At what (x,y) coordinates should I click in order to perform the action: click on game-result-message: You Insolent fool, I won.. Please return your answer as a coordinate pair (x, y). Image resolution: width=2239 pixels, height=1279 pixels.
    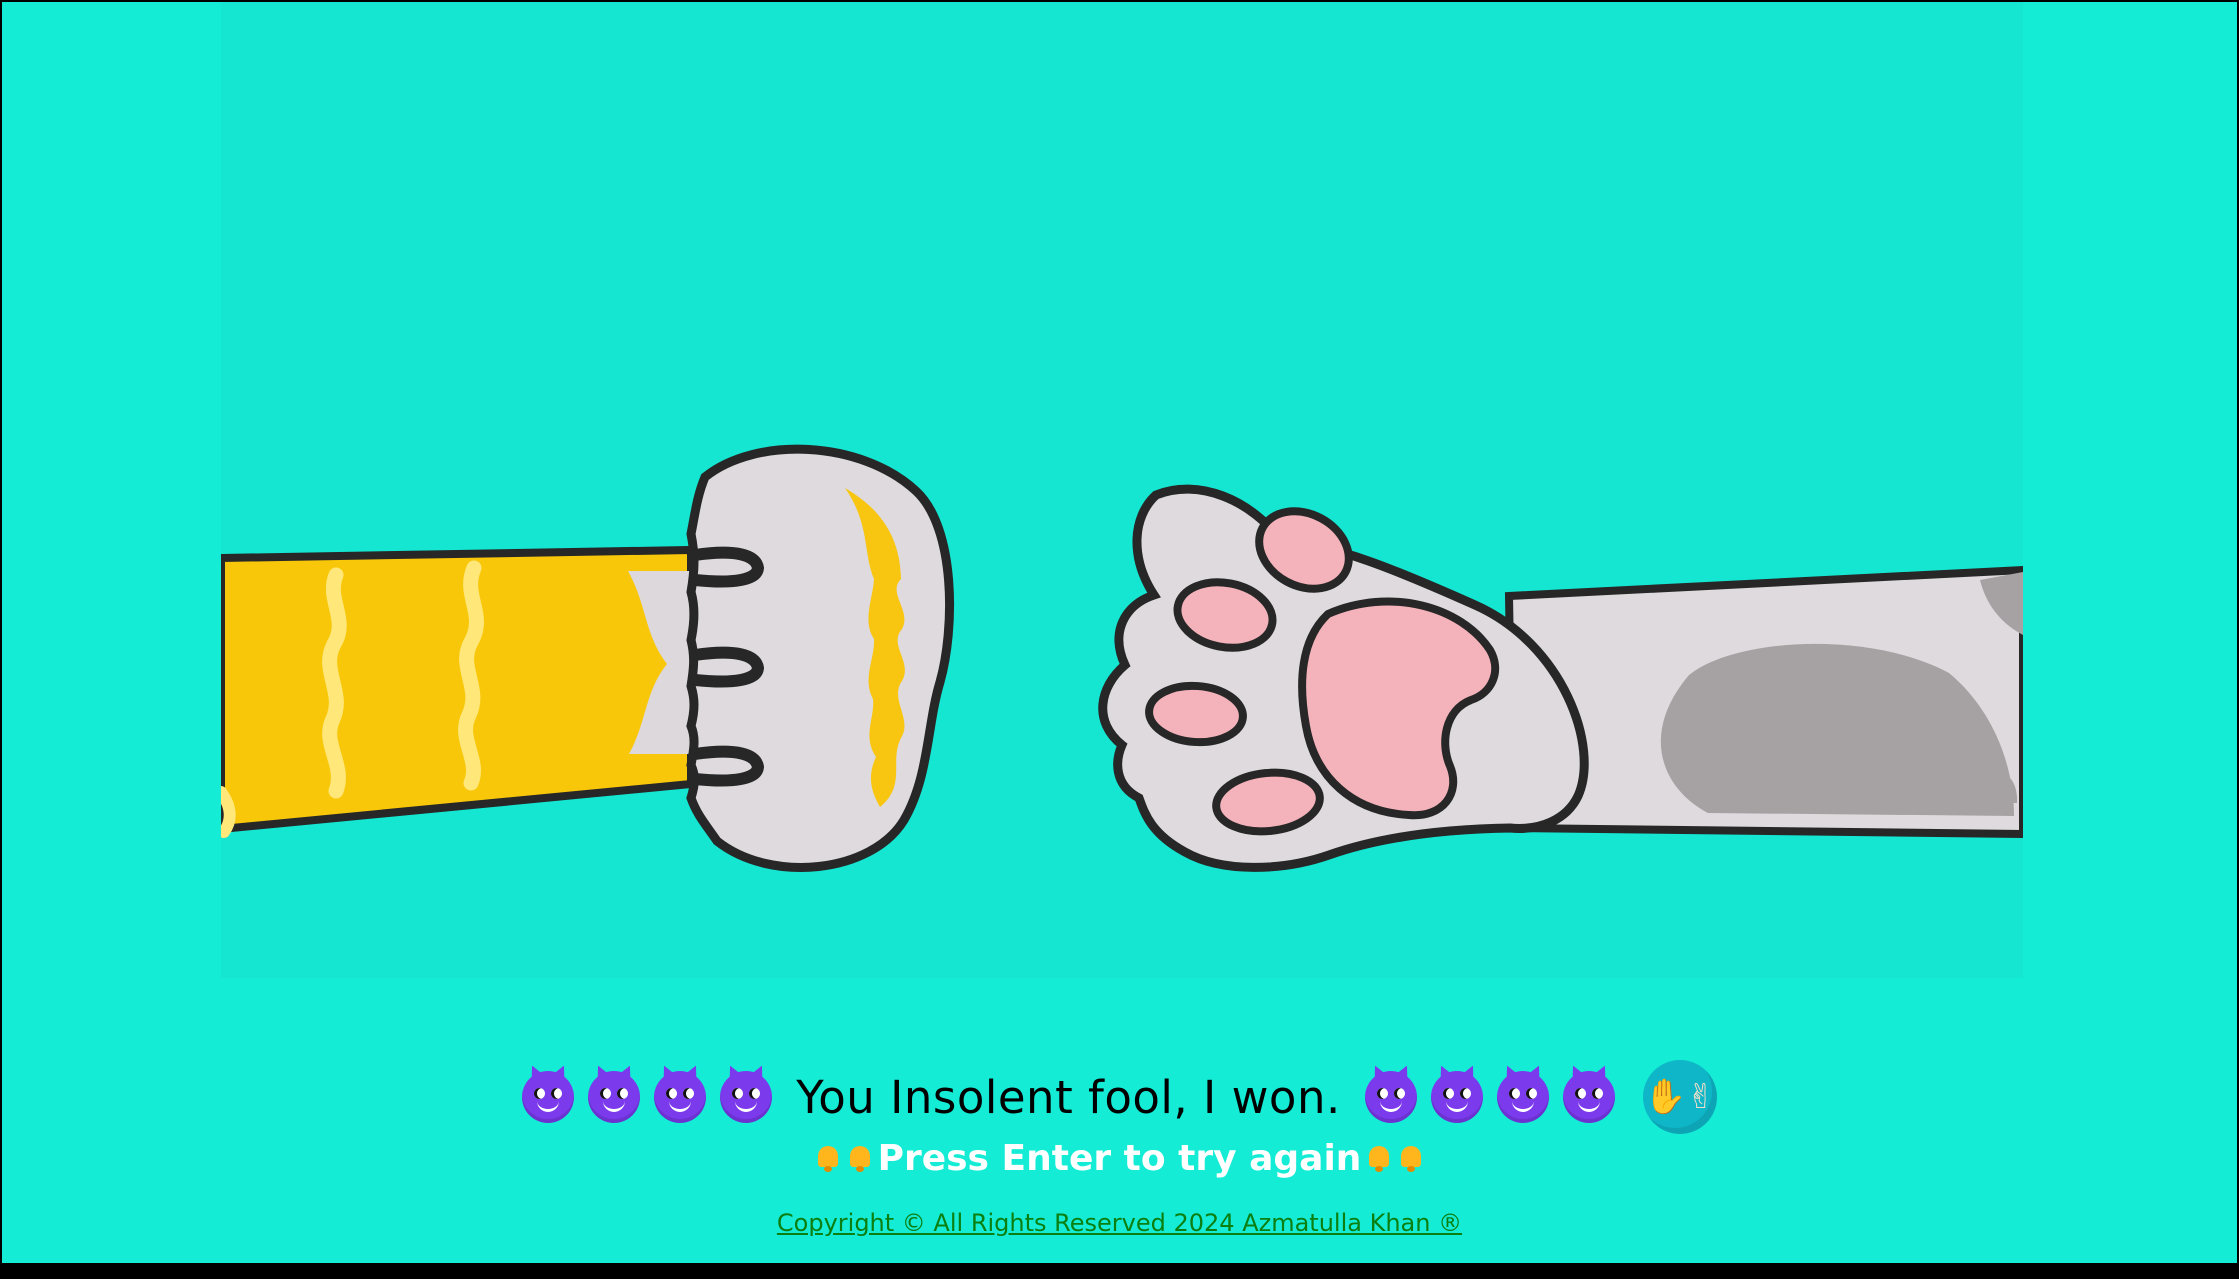
    Looking at the image, I should click on (1068, 1097).